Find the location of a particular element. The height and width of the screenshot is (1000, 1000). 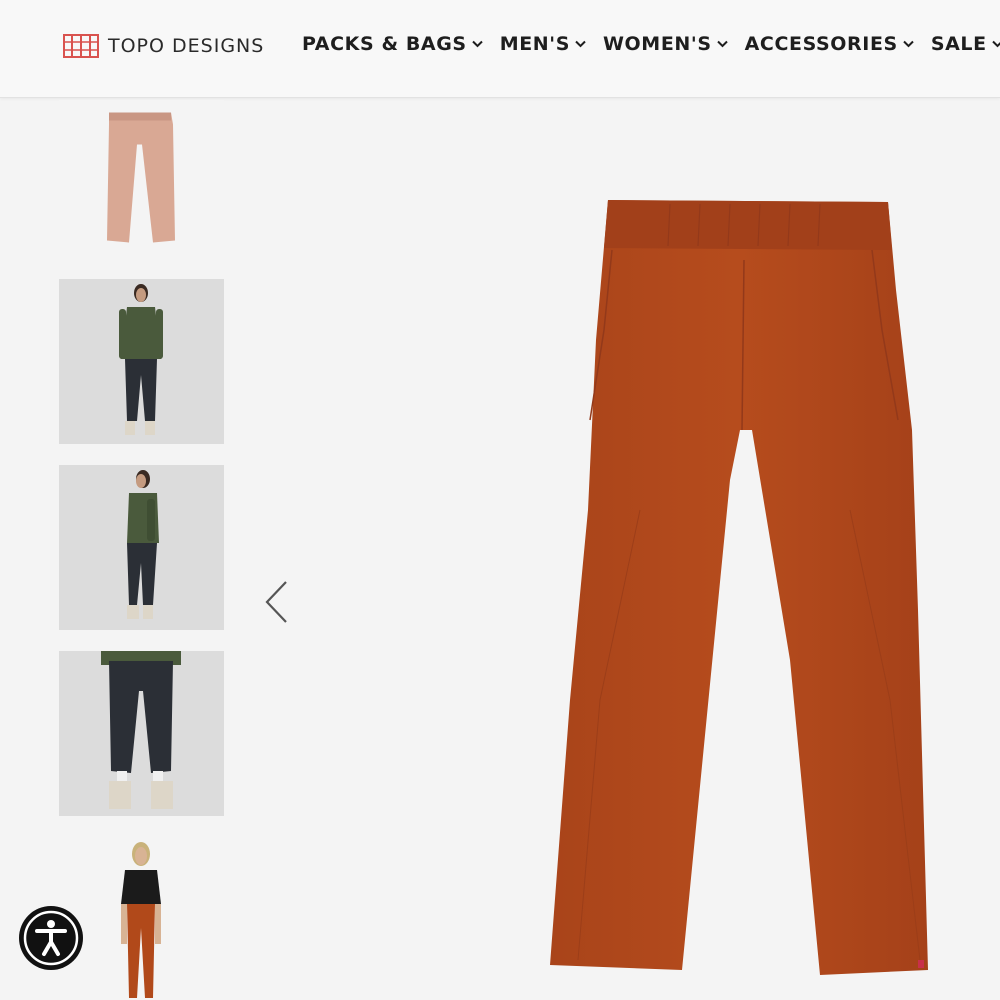

nav-label: WOMEN'S is located at coordinates (657, 44).